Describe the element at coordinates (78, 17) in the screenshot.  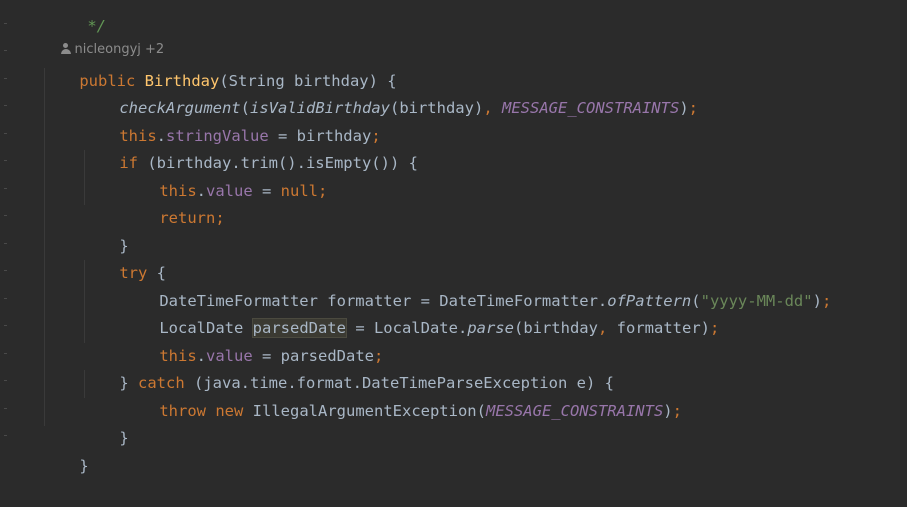
I see `code-line: */` at that location.